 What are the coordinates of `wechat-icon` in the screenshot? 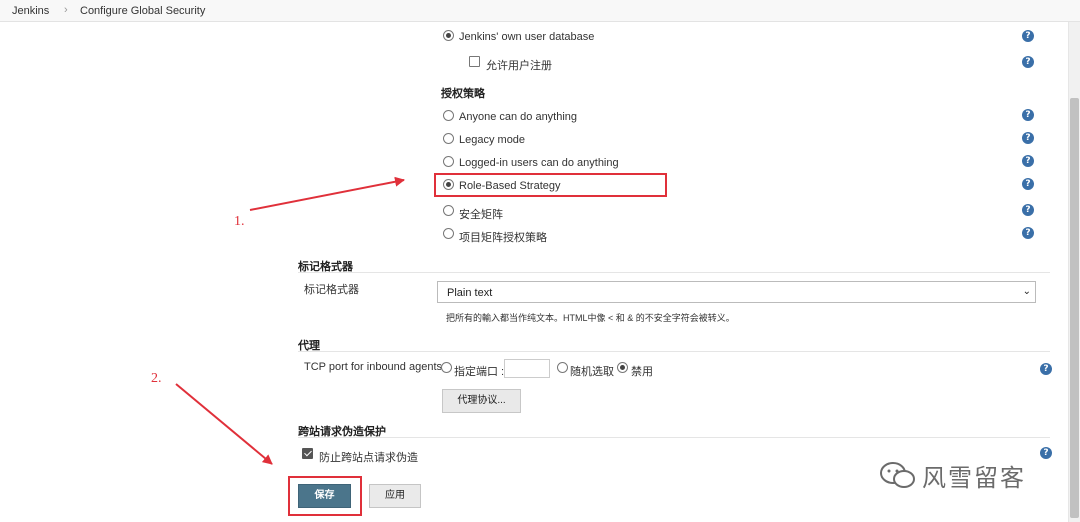 It's located at (897, 475).